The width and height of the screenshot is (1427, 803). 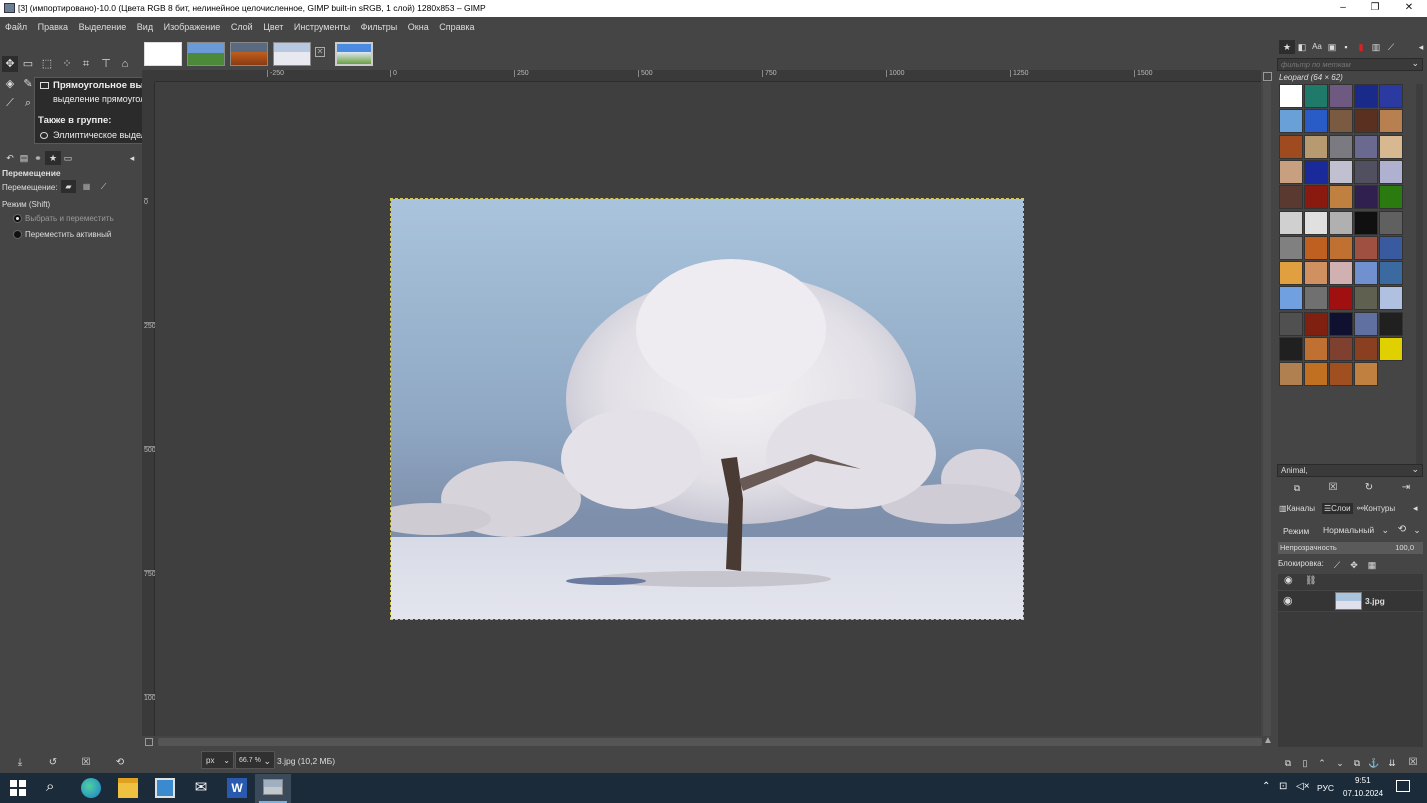 I want to click on rect-select-tool-icon: ▭, so click(x=28, y=64).